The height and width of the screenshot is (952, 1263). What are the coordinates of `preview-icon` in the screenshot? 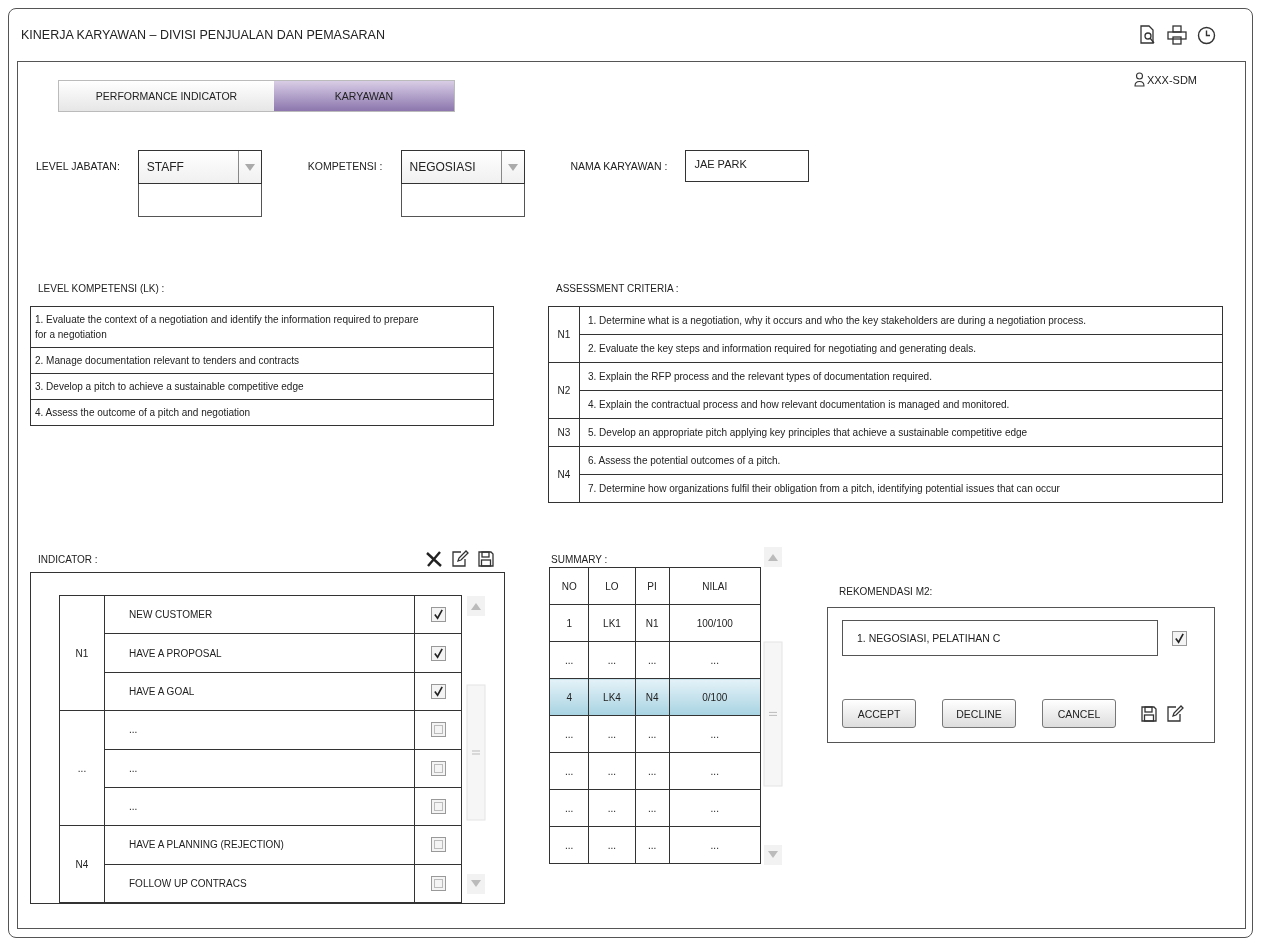 It's located at (1148, 35).